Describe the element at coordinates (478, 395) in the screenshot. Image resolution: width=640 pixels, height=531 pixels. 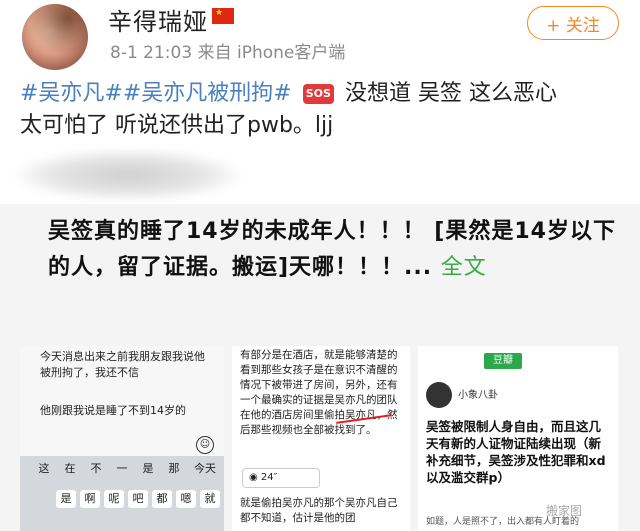
I see `group-name: 小象八卦` at that location.